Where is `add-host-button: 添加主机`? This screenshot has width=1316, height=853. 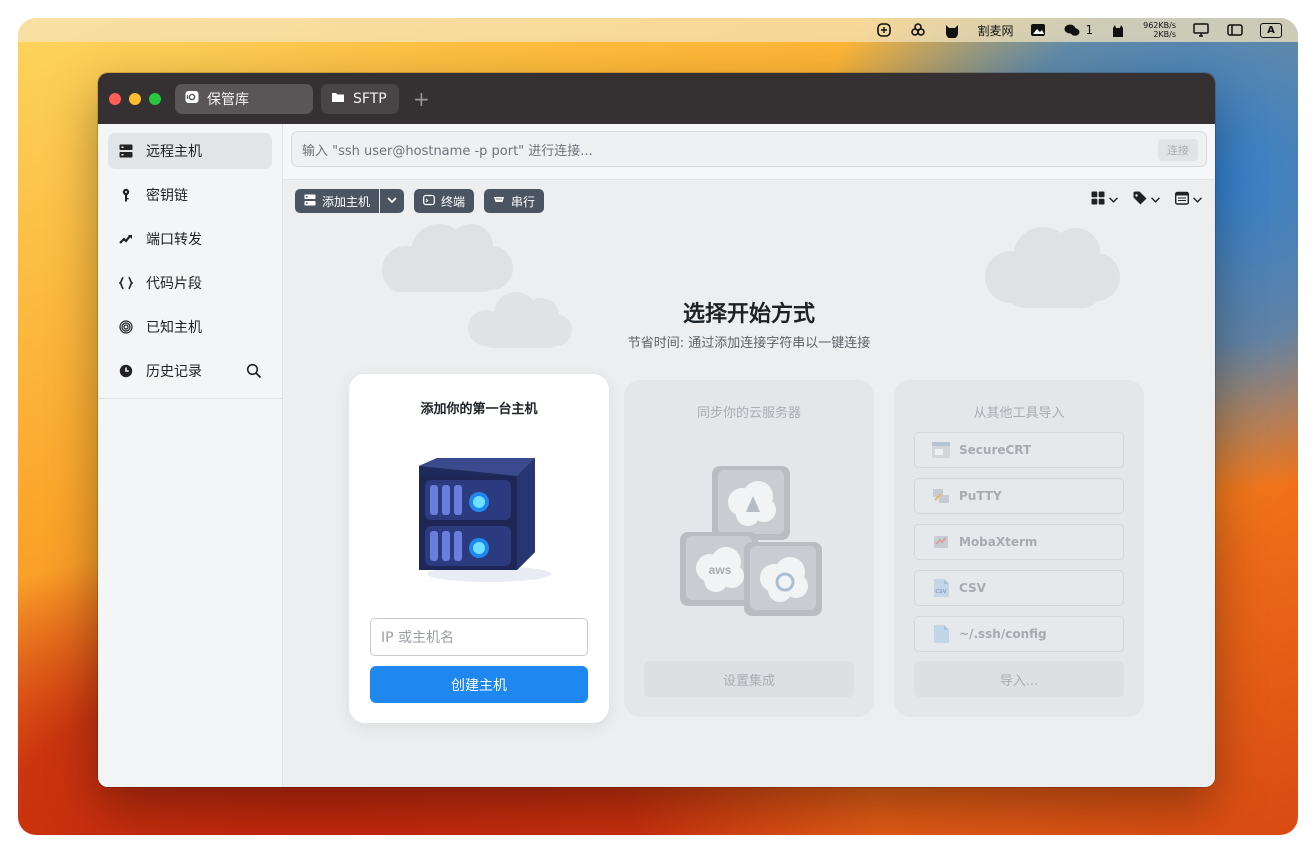 add-host-button: 添加主机 is located at coordinates (337, 201).